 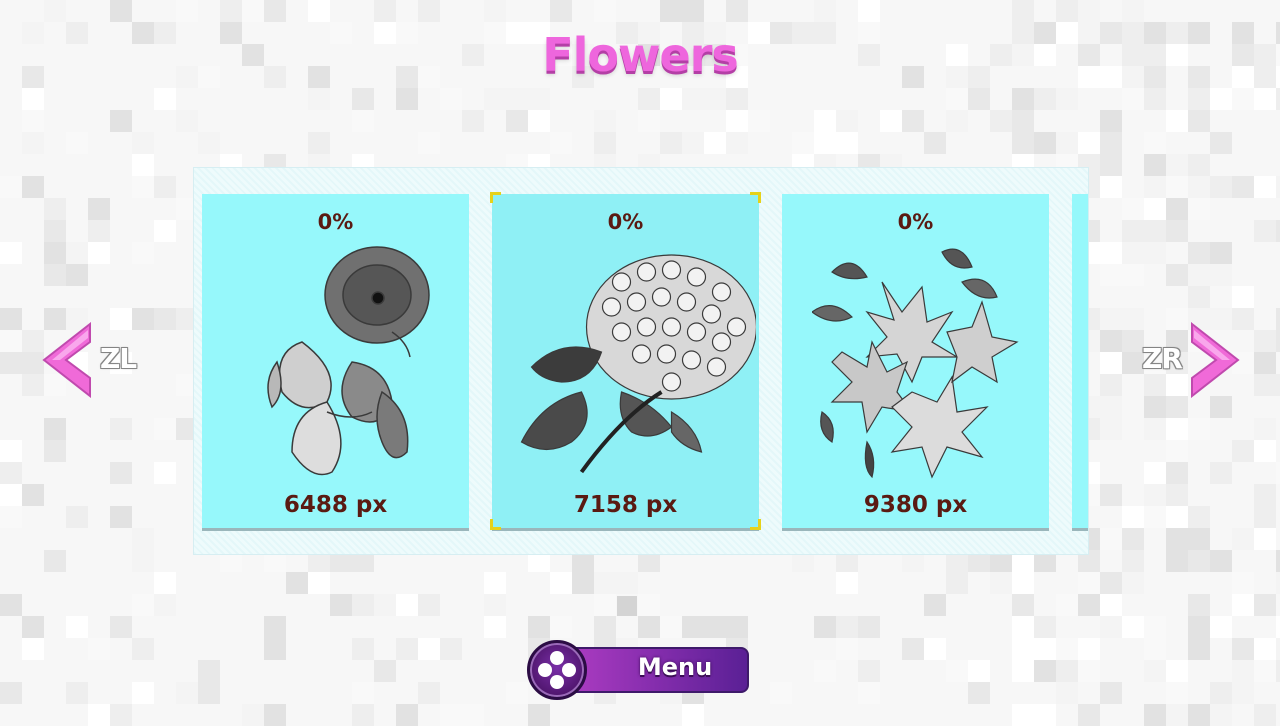 I want to click on page-indicator, so click(x=627, y=606).